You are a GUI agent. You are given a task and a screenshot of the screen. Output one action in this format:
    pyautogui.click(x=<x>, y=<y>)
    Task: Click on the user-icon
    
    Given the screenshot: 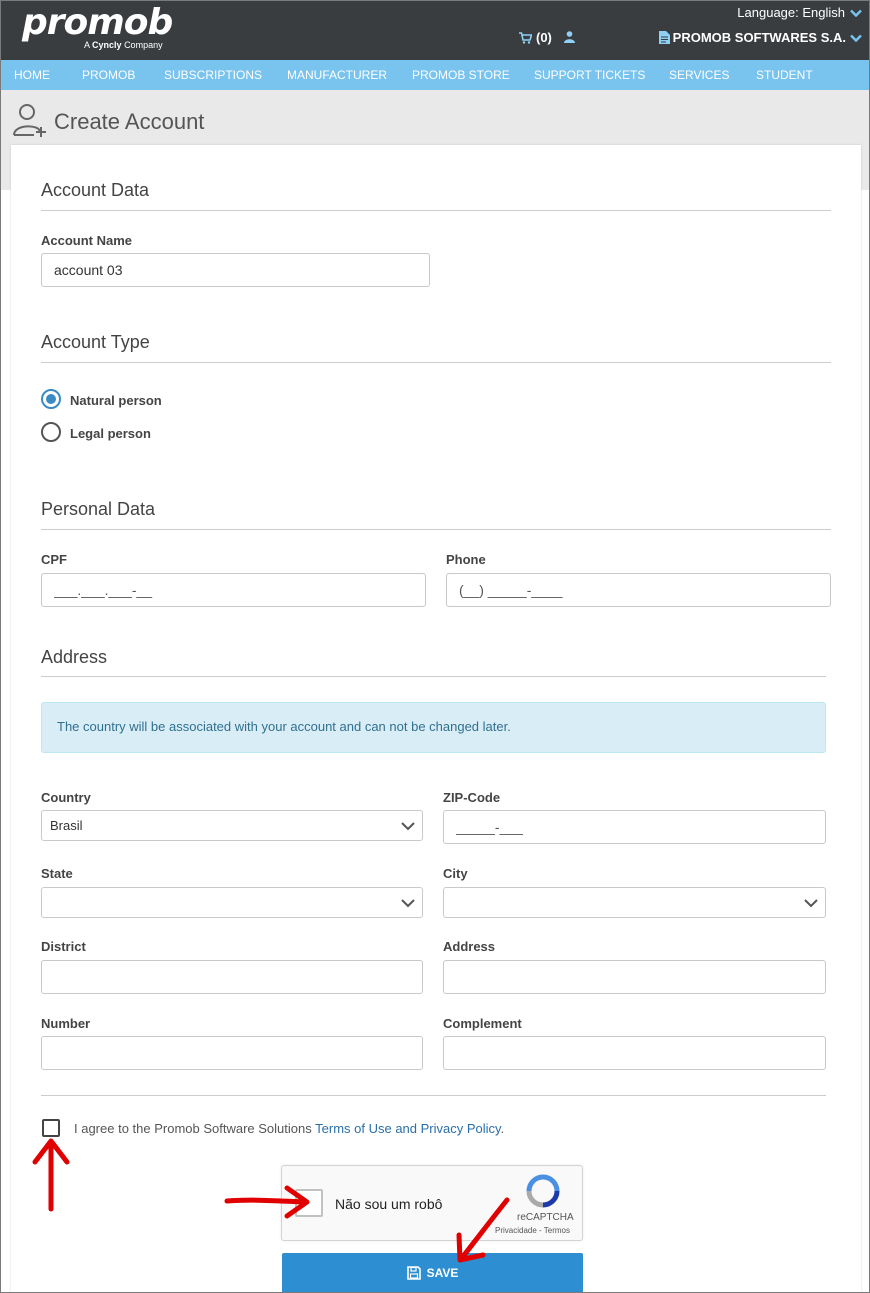 What is the action you would take?
    pyautogui.click(x=569, y=37)
    